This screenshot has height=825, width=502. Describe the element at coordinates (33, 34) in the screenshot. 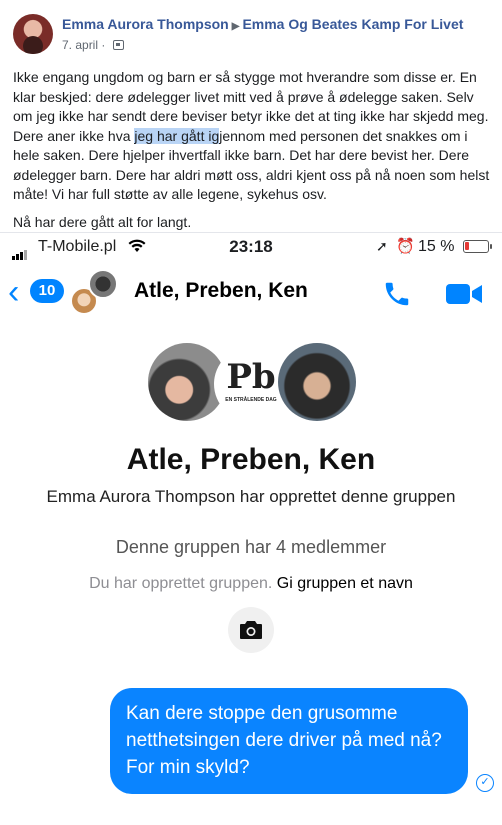

I see `author-avatar` at that location.